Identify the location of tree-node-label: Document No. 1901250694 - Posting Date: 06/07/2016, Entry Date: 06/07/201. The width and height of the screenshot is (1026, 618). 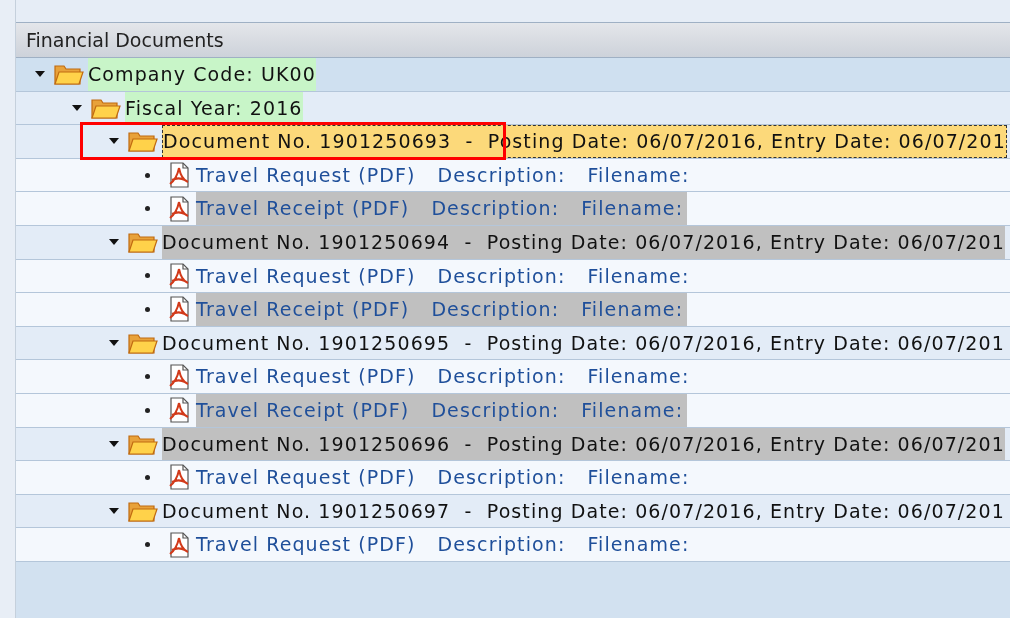
(583, 242).